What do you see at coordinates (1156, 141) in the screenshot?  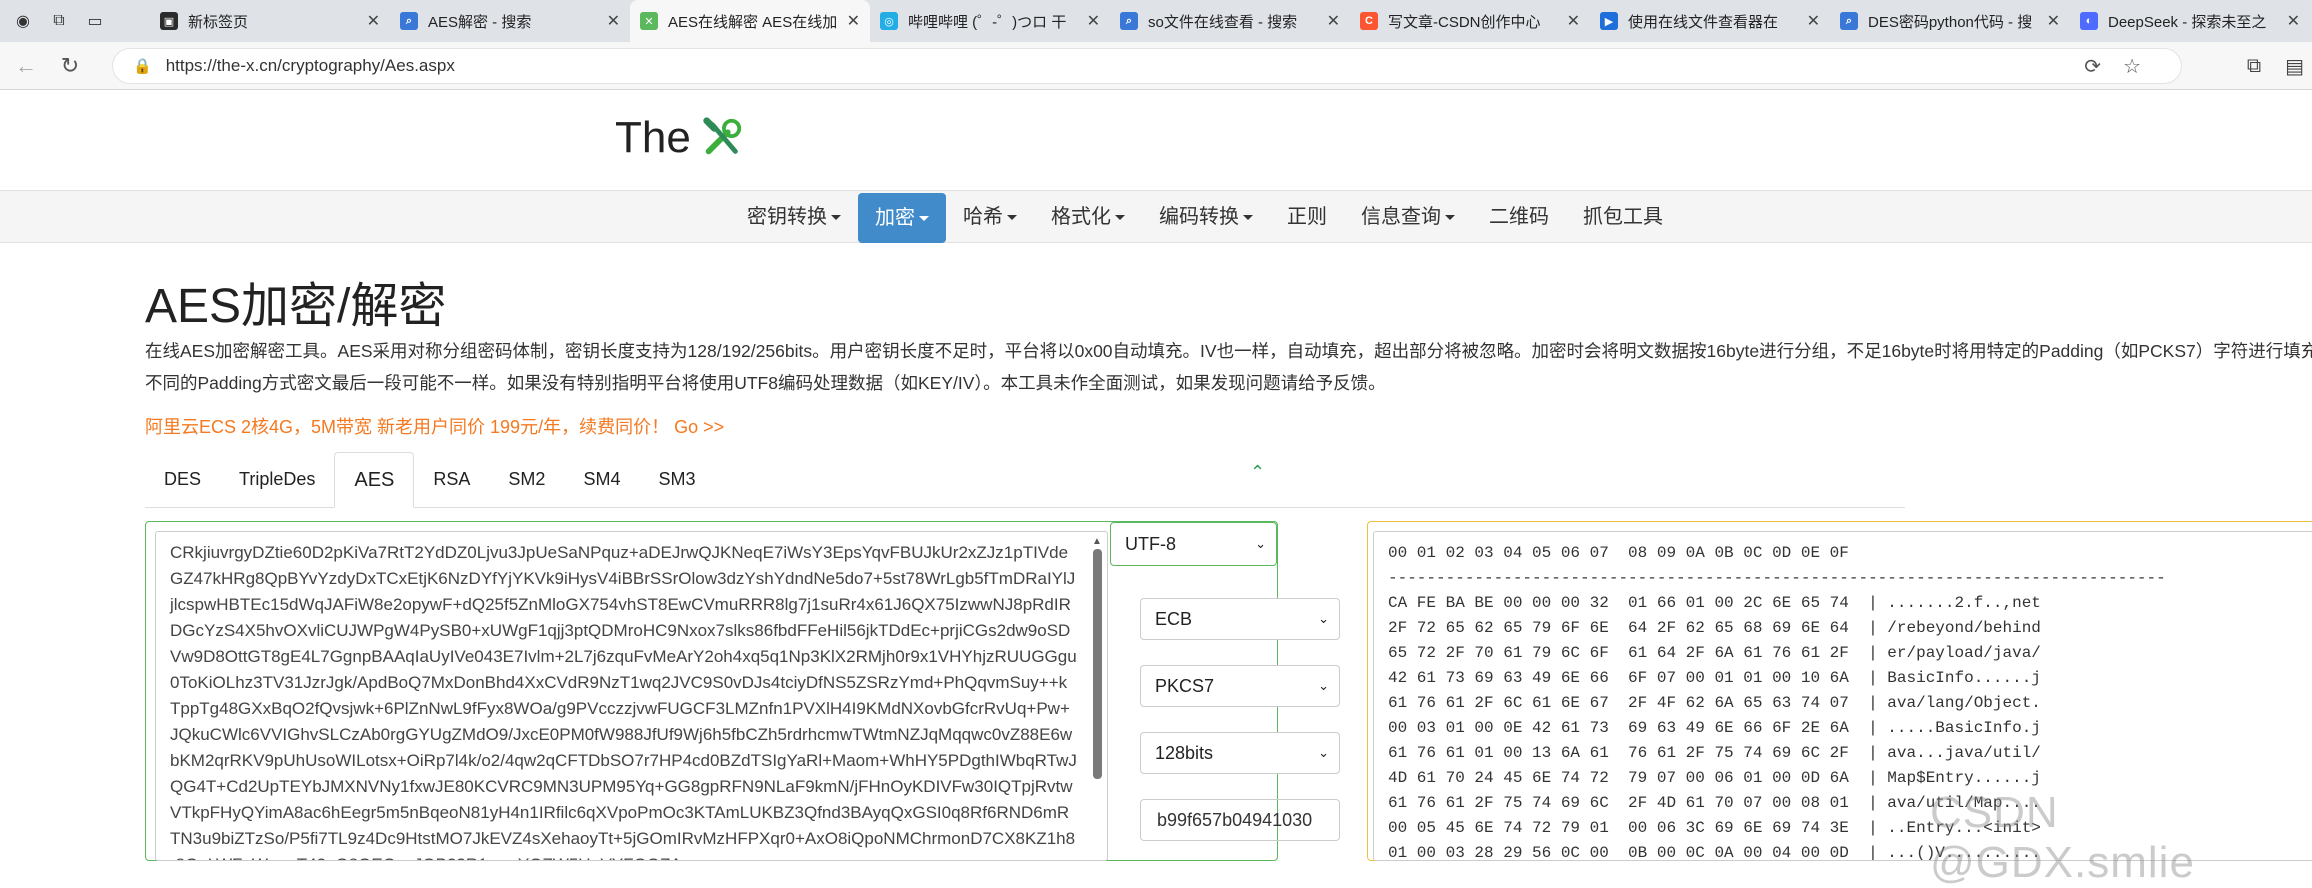 I see `site-header: The` at bounding box center [1156, 141].